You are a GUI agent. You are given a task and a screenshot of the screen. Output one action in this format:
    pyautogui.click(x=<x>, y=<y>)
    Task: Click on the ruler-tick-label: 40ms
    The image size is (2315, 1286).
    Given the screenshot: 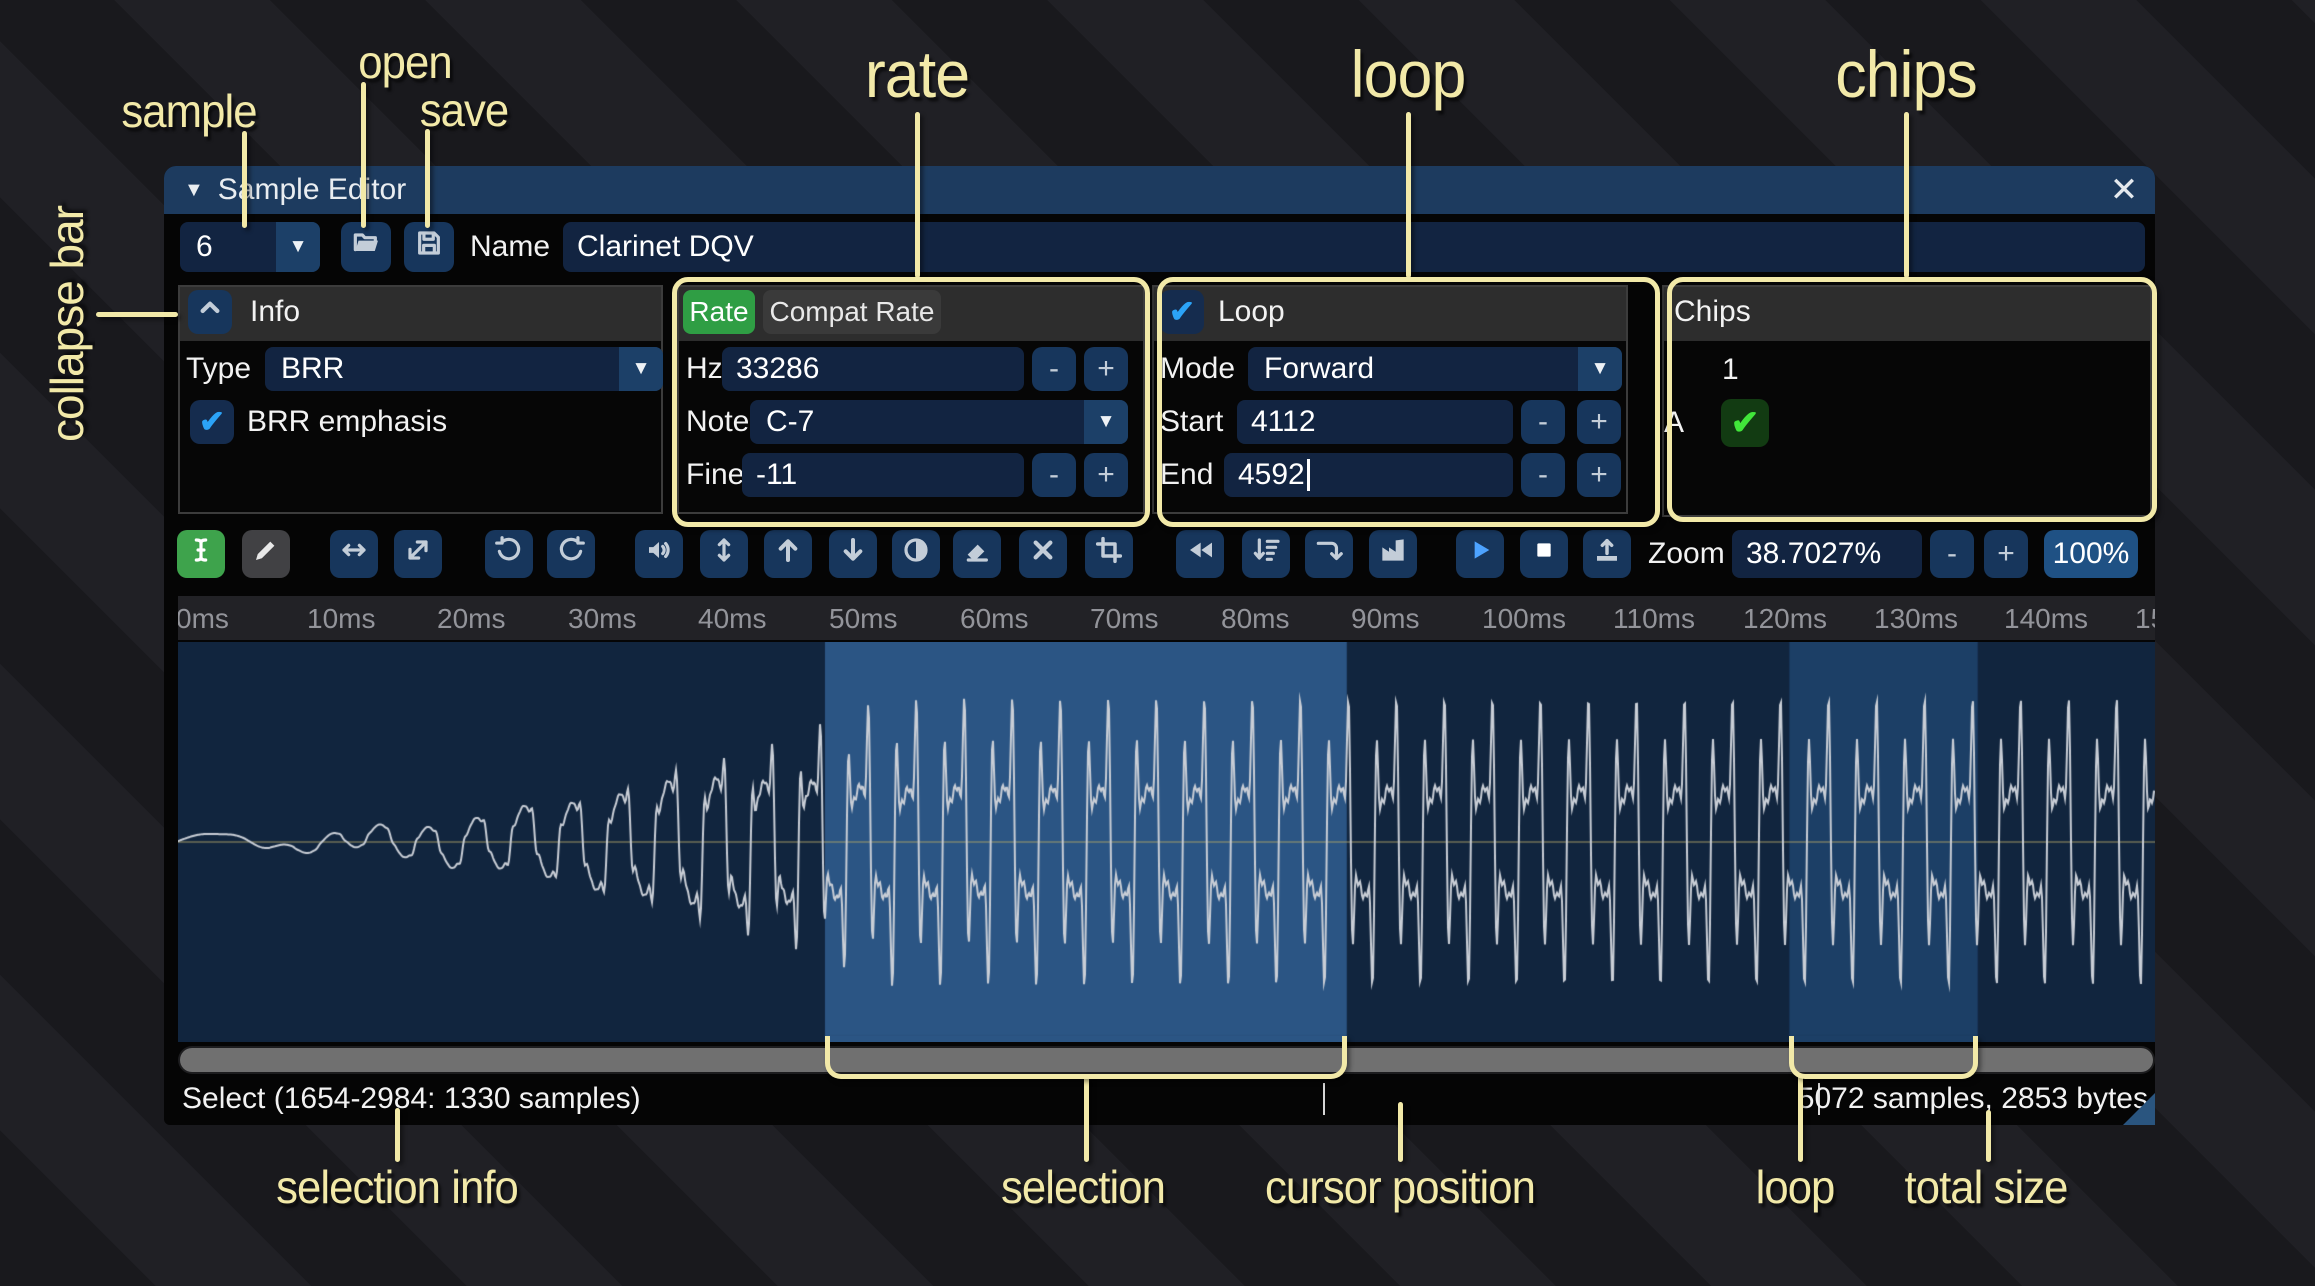 What is the action you would take?
    pyautogui.click(x=732, y=618)
    